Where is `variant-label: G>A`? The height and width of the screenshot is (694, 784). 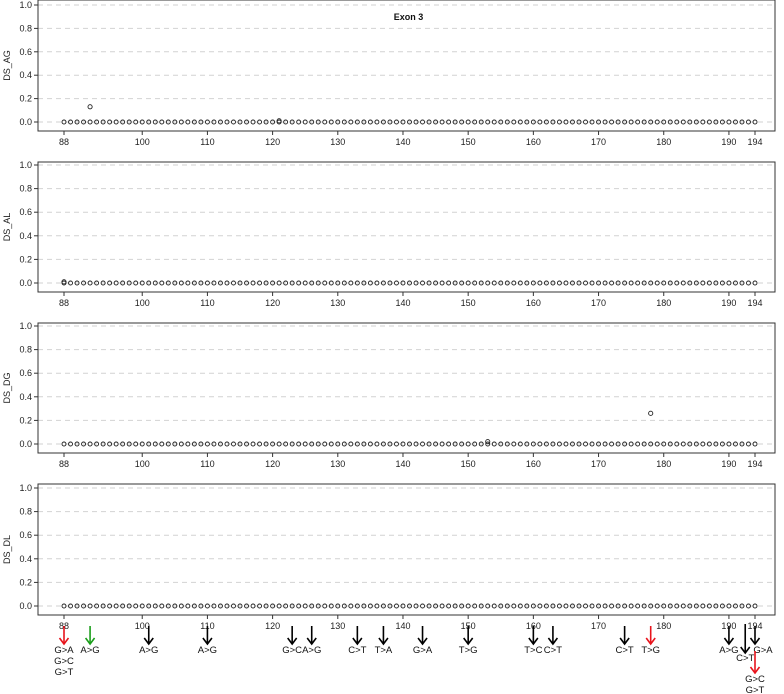 variant-label: G>A is located at coordinates (763, 650).